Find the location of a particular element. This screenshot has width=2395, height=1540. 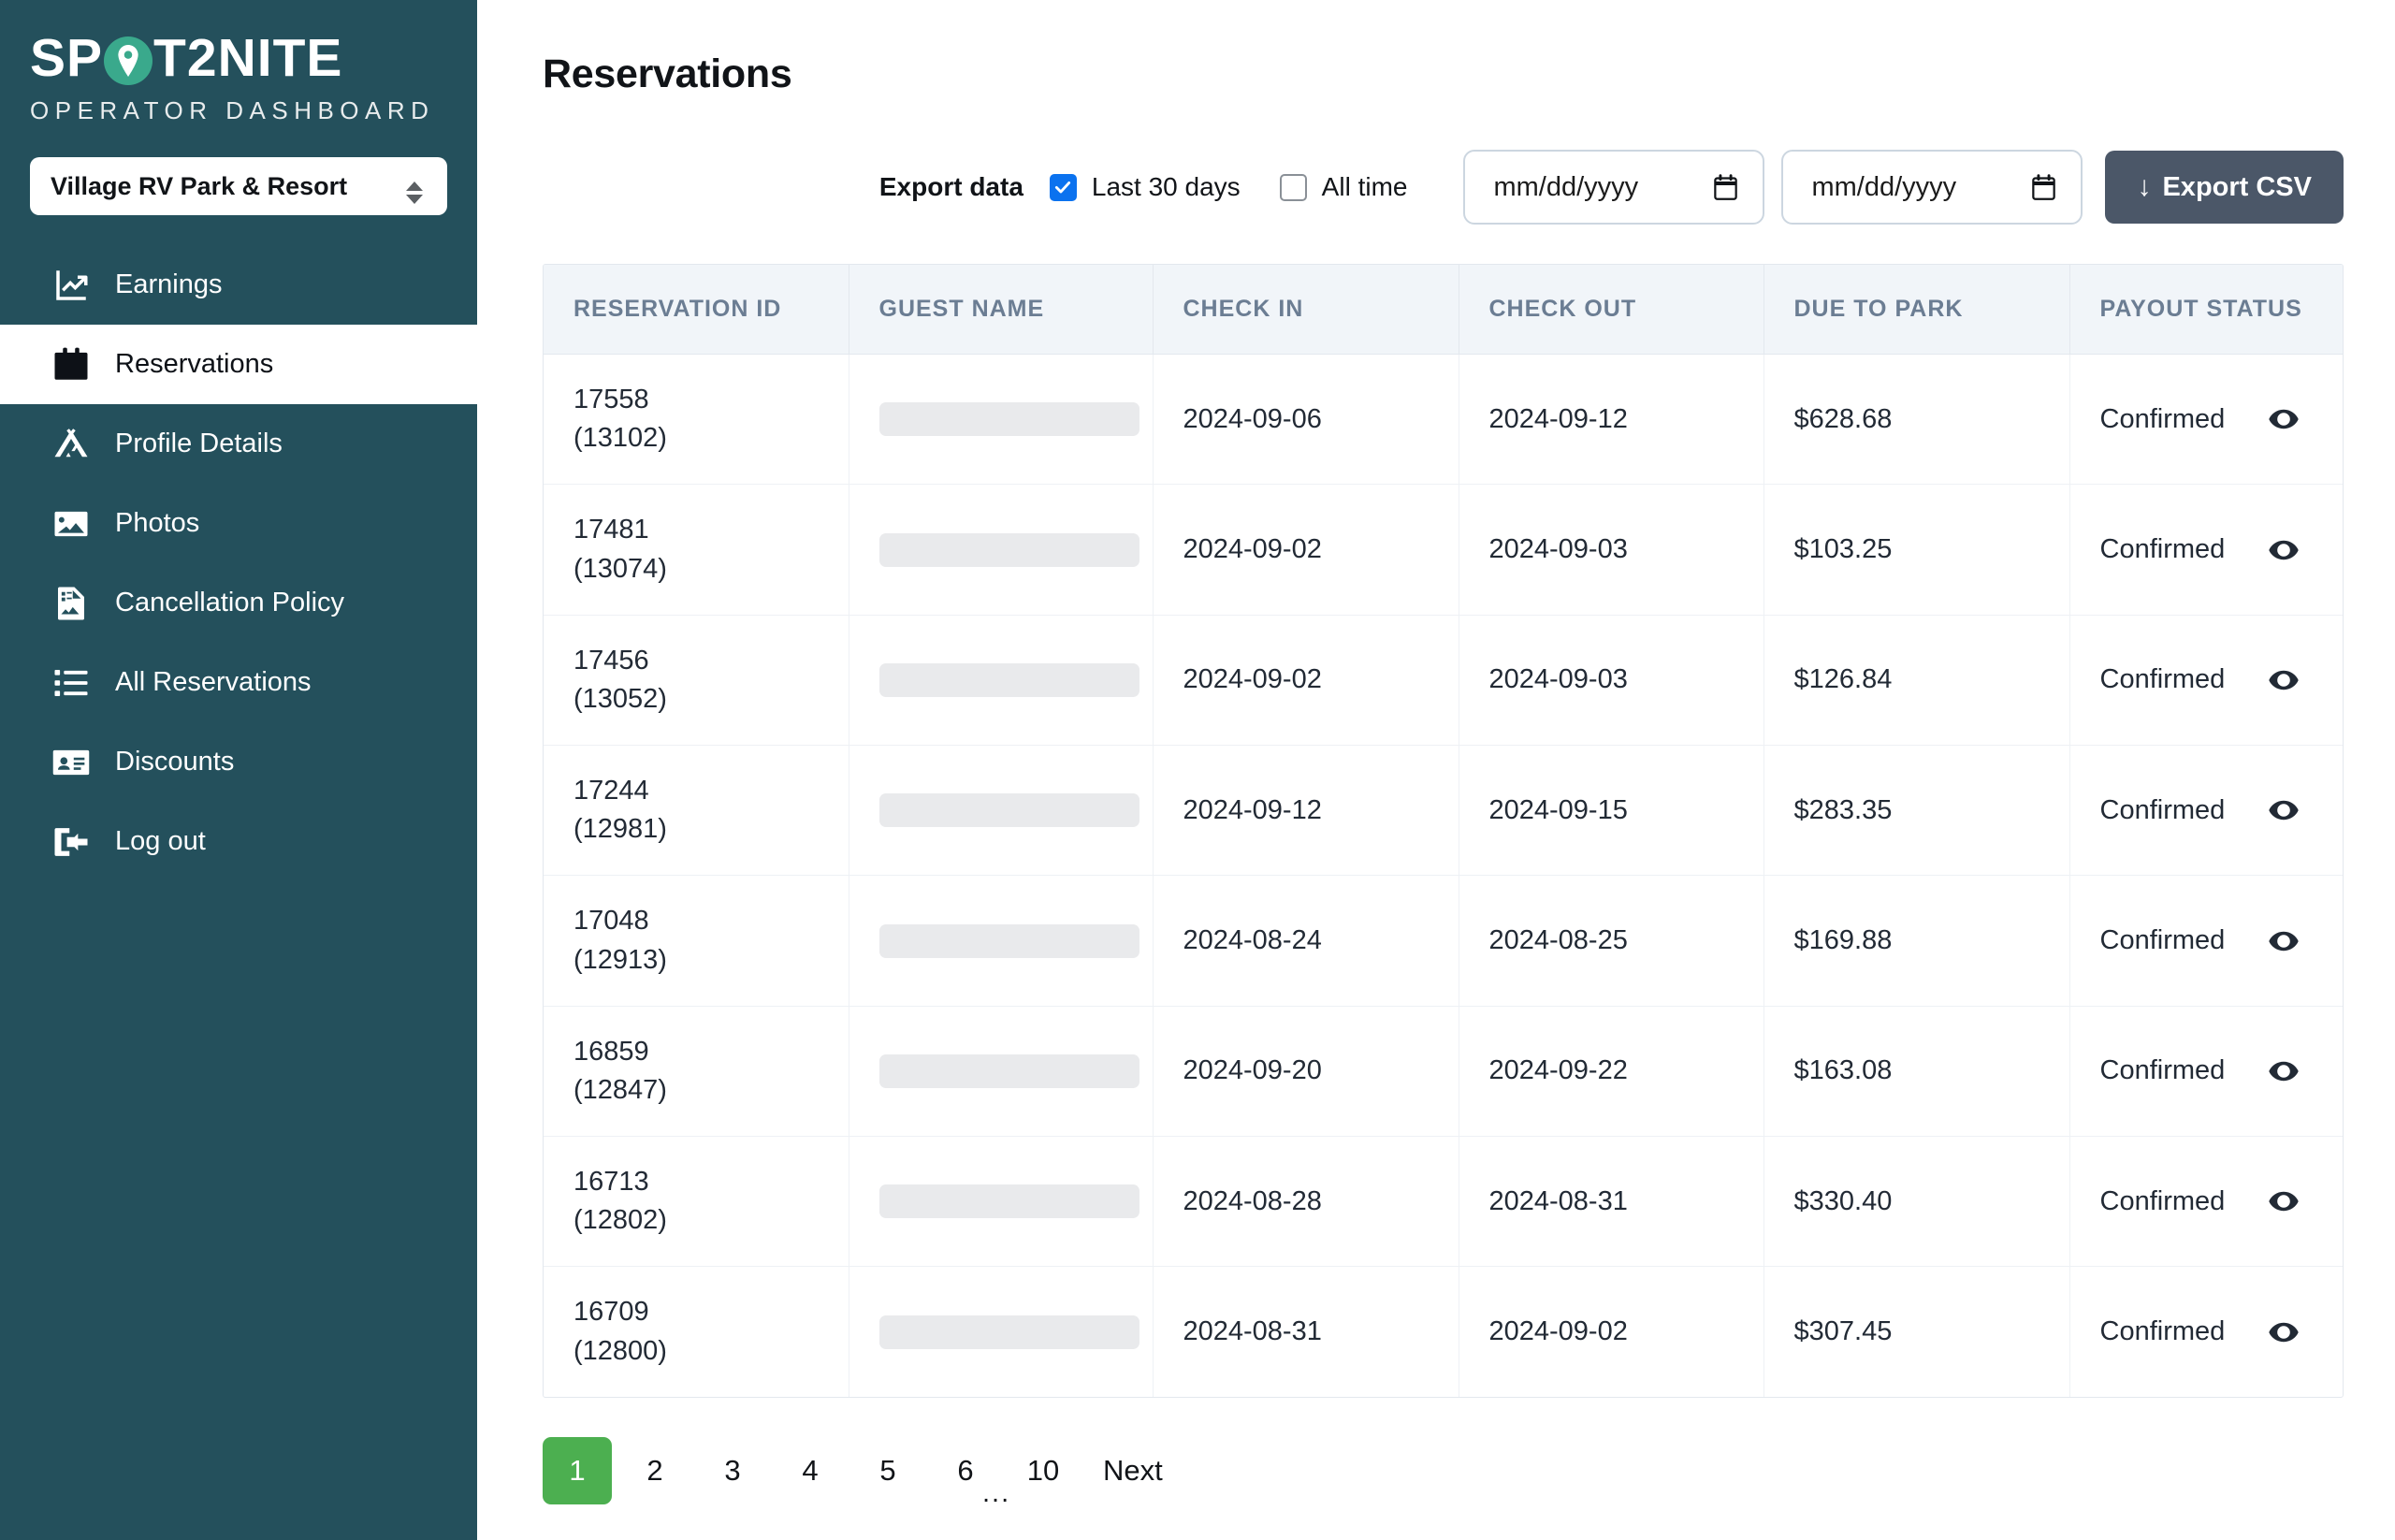

cell-due-to-park: $169.88 is located at coordinates (1917, 941).